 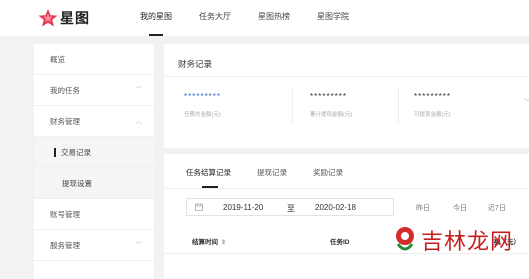 I want to click on column-label: 任务ID, so click(x=340, y=242).